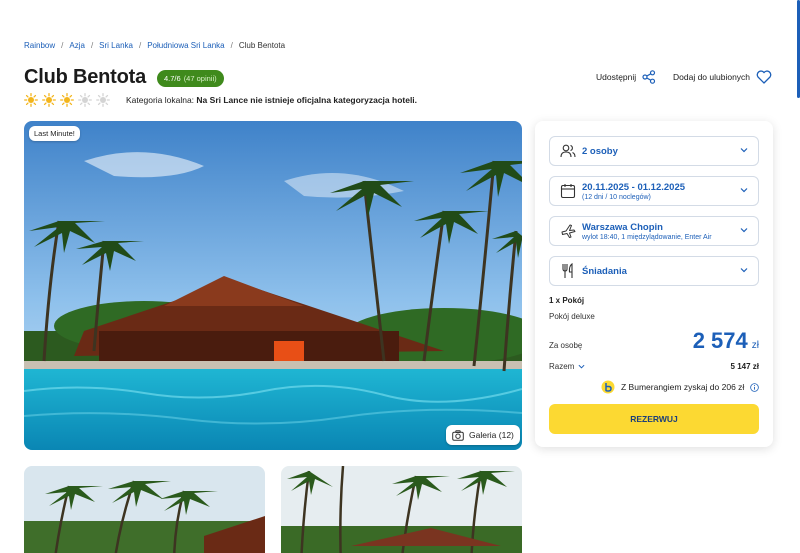  Describe the element at coordinates (200, 78) in the screenshot. I see `rating-reviews-count: (47 opinii)` at that location.